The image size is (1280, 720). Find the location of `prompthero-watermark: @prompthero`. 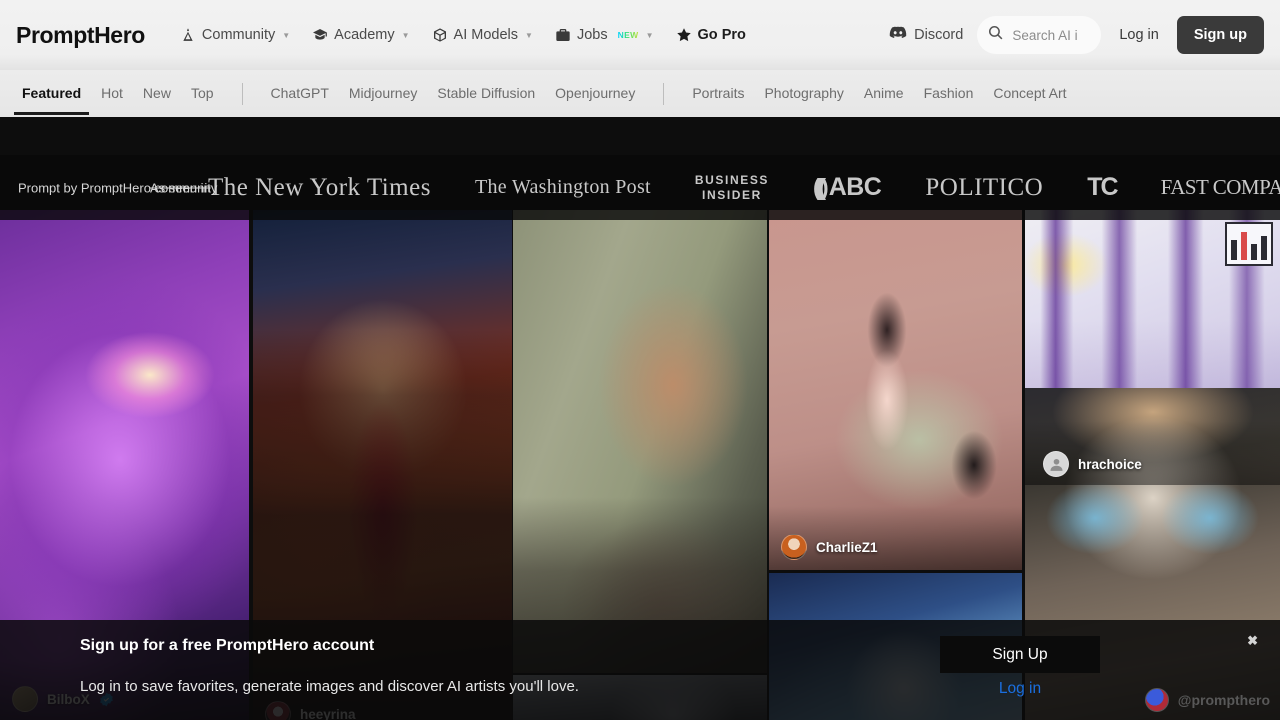

prompthero-watermark: @prompthero is located at coordinates (1207, 700).